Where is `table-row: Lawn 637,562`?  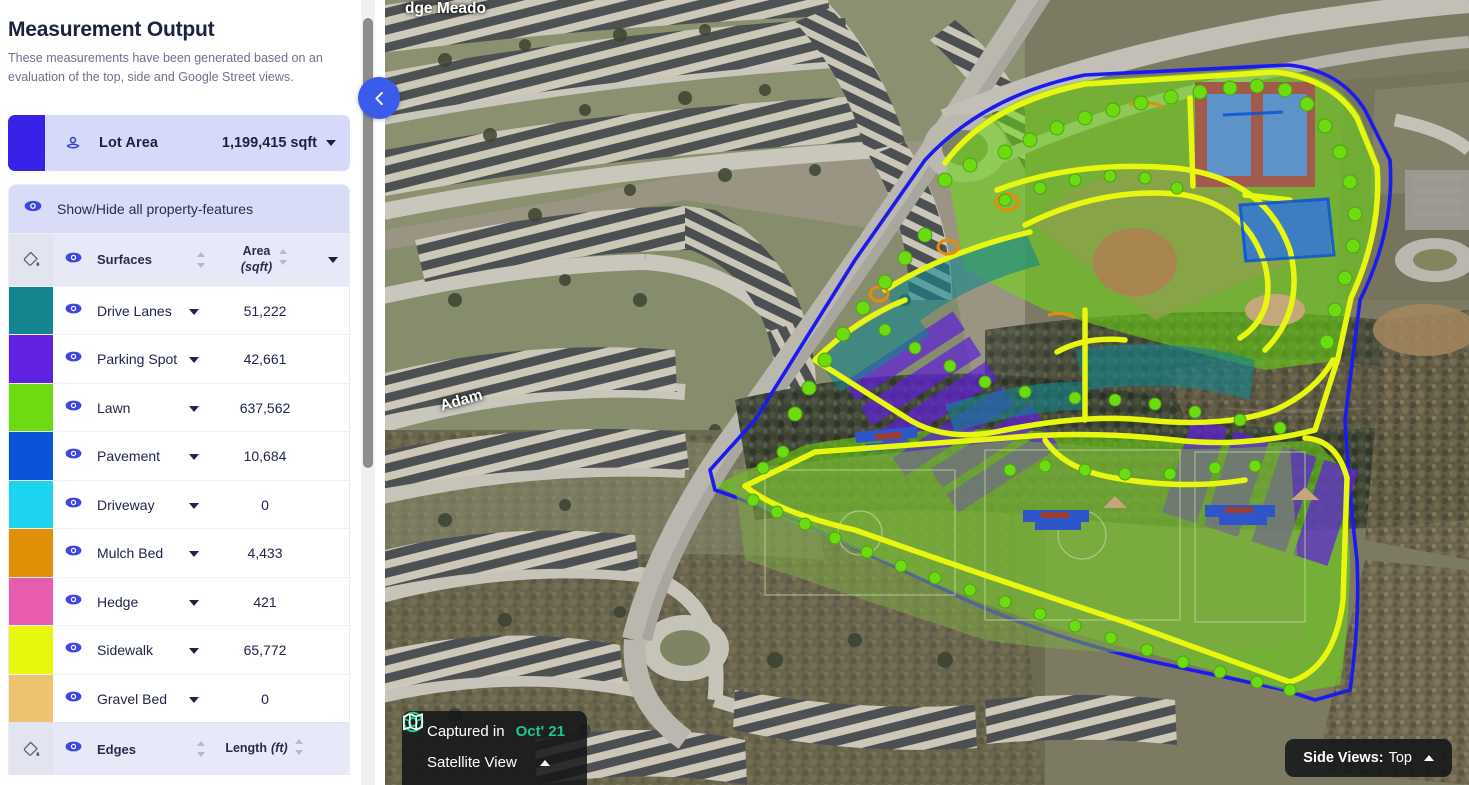
table-row: Lawn 637,562 is located at coordinates (179, 407).